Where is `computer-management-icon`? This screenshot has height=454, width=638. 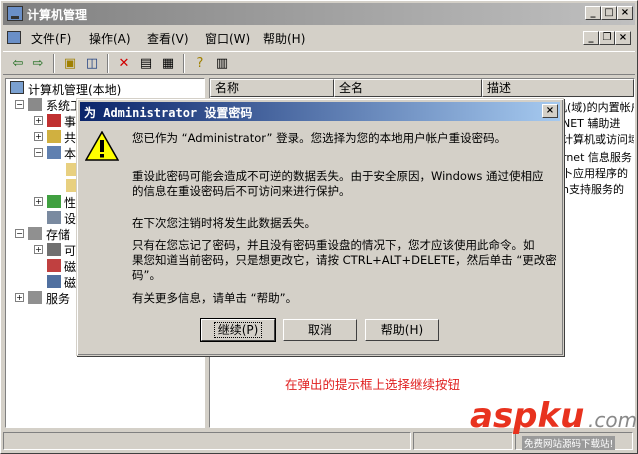 computer-management-icon is located at coordinates (15, 13).